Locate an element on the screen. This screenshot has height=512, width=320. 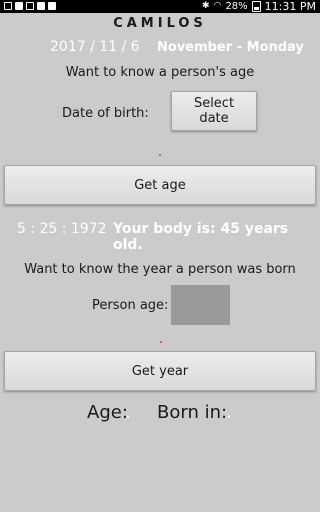
battery-percent: 28% is located at coordinates (236, 6).